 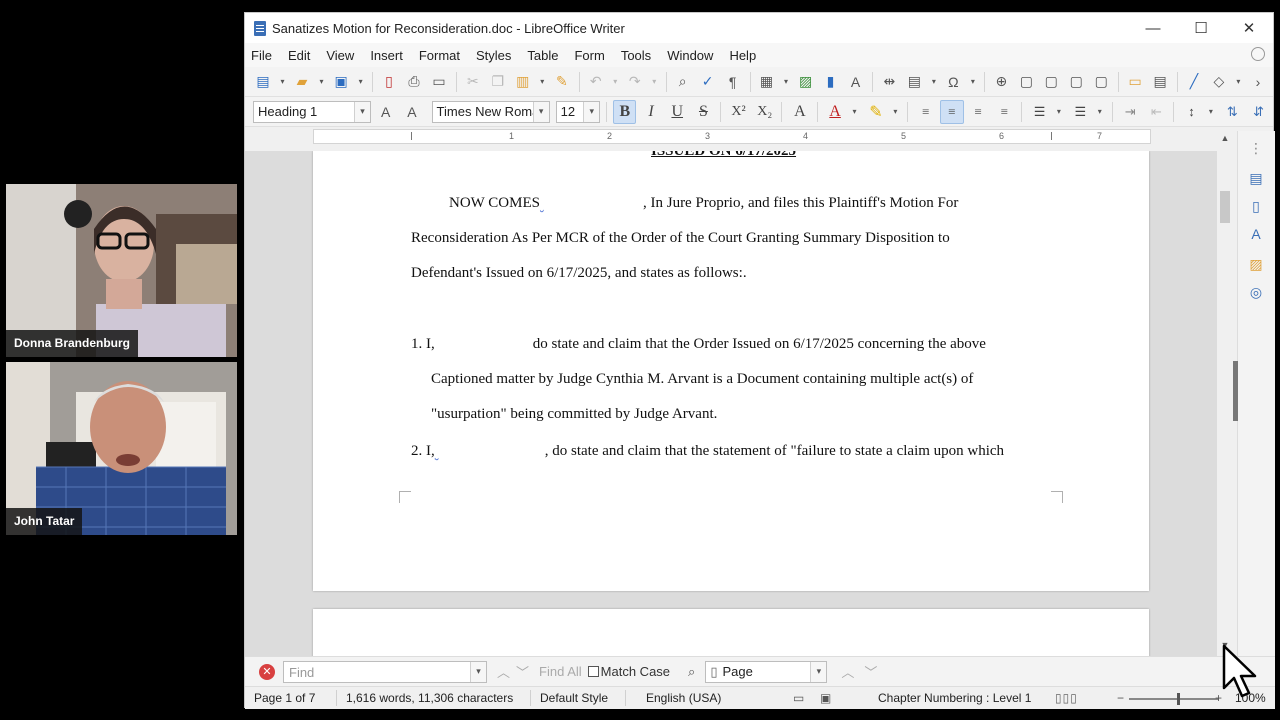 What do you see at coordinates (493, 55) in the screenshot?
I see `menu-styles: Styles` at bounding box center [493, 55].